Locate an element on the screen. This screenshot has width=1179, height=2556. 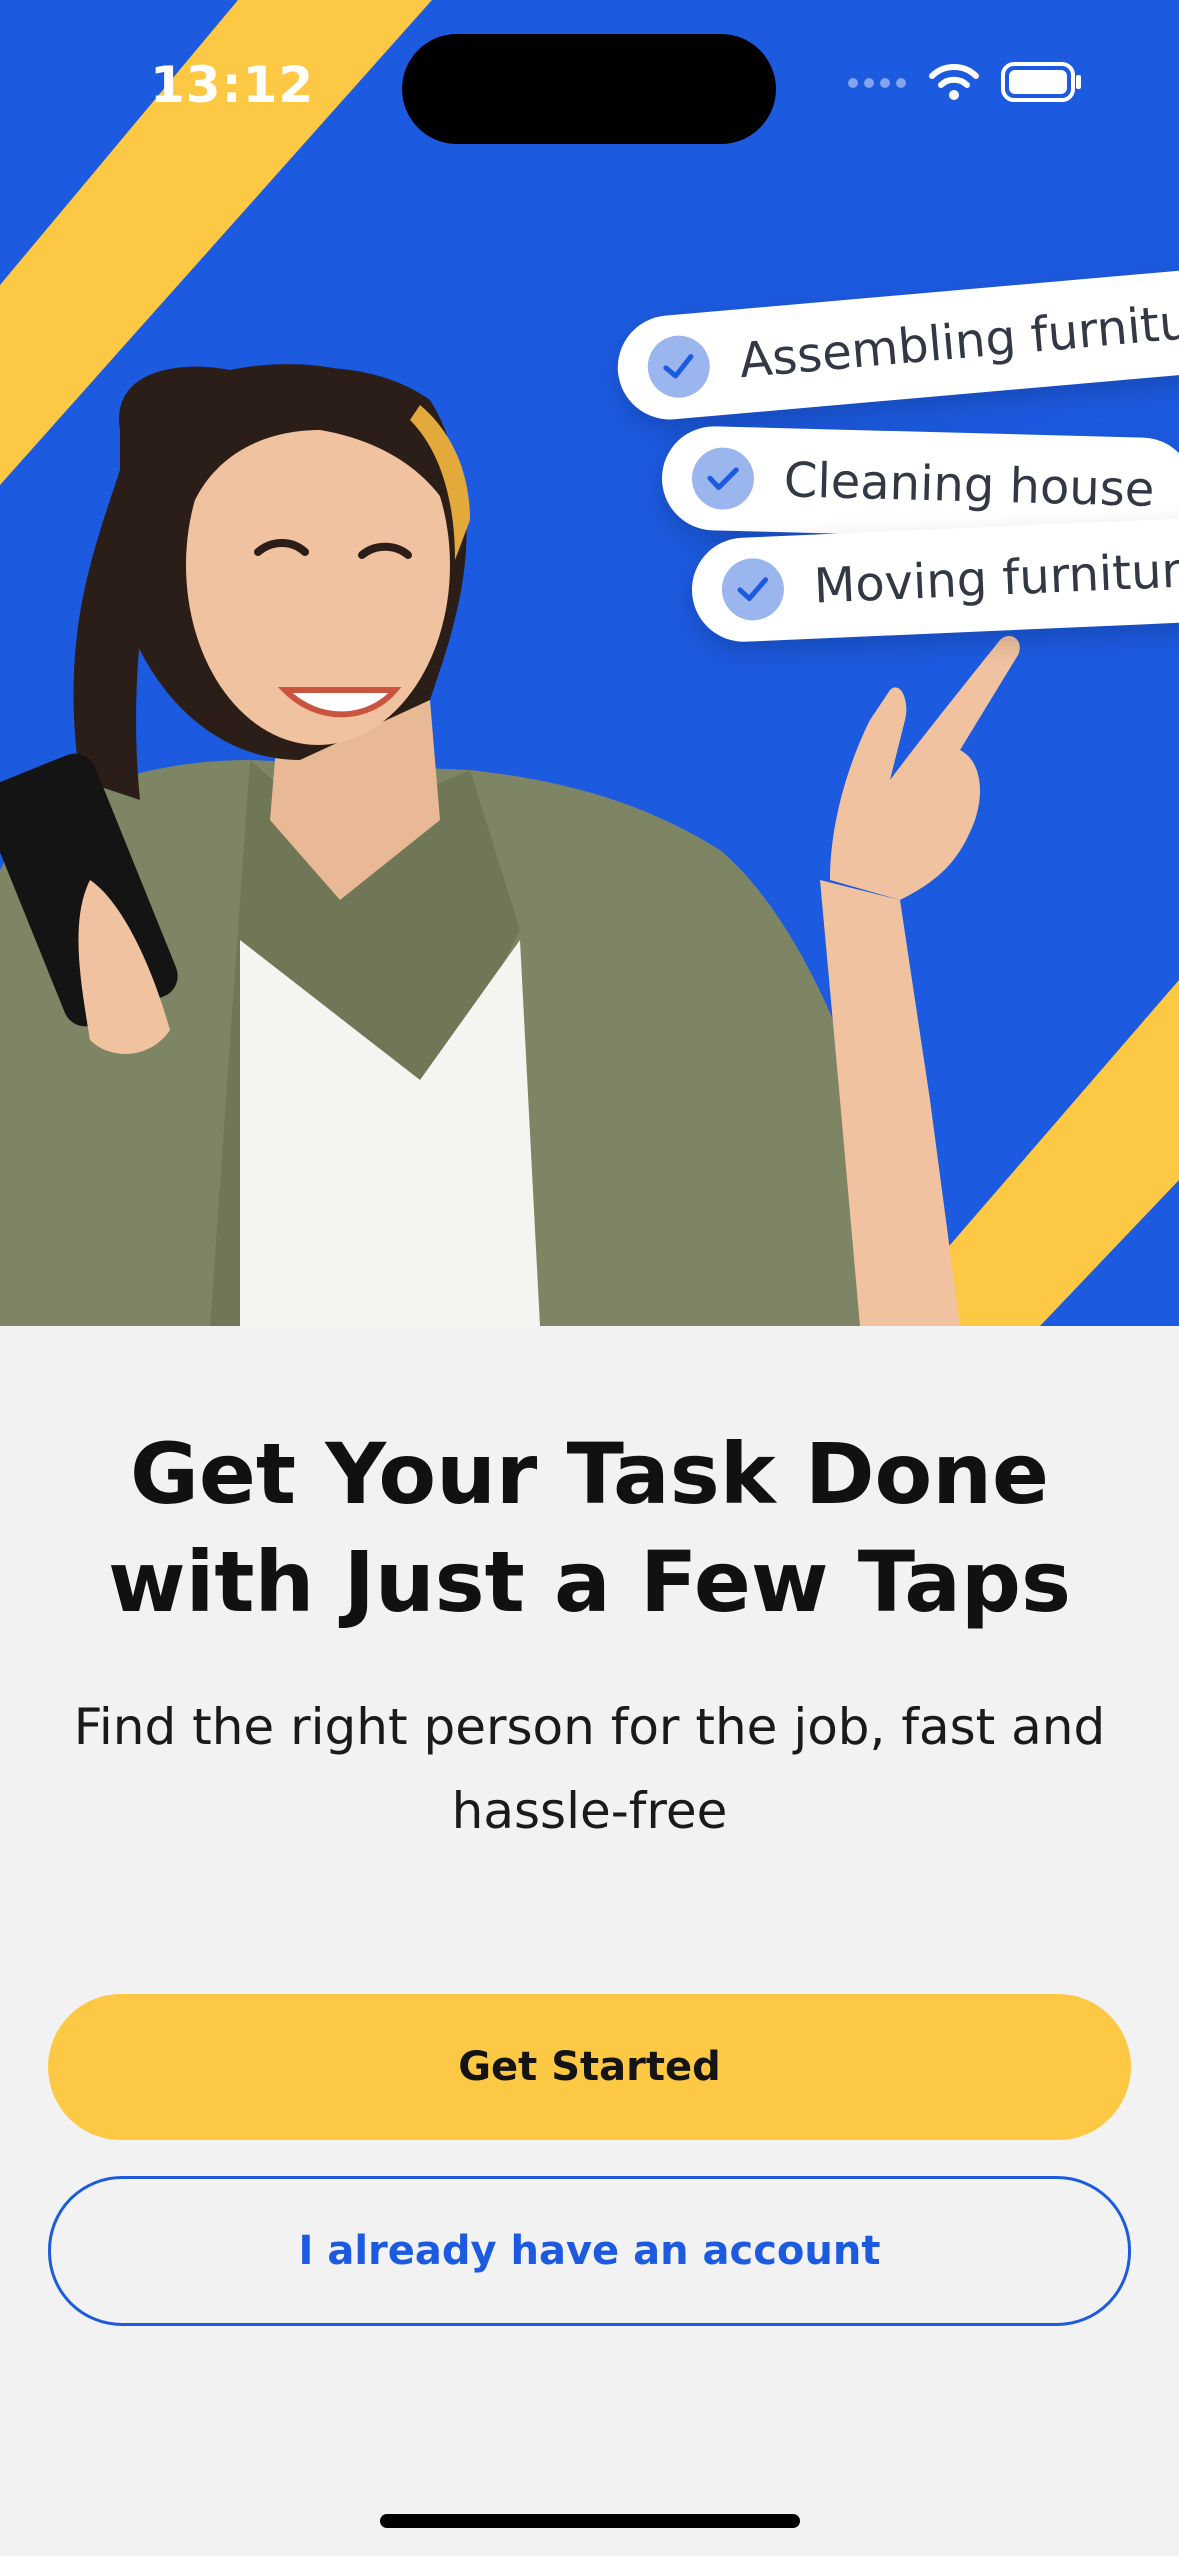
task-label: Cleaning house is located at coordinates (969, 485).